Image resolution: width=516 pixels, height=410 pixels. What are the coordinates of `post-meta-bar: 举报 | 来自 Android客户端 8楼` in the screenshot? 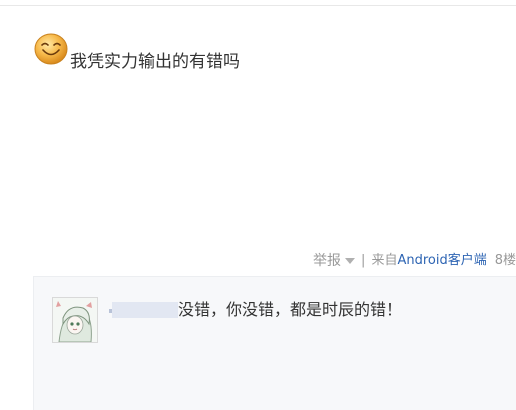 It's located at (414, 261).